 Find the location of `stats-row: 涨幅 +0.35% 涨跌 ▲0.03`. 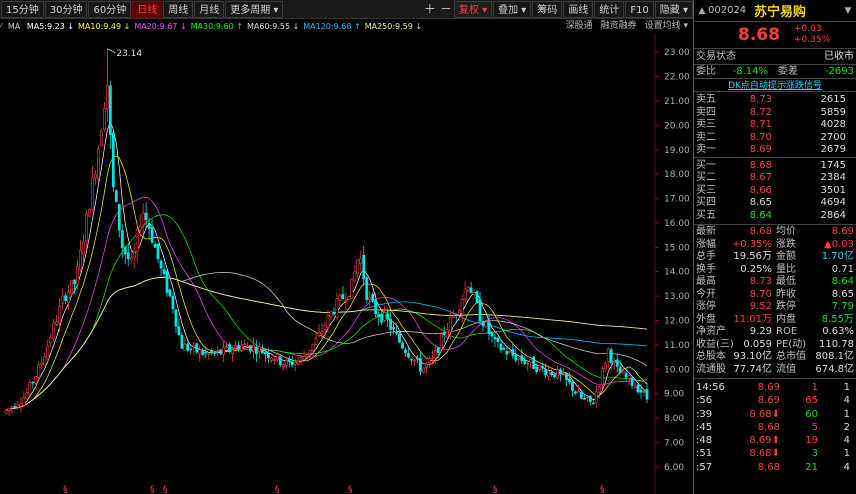

stats-row: 涨幅 +0.35% 涨跌 ▲0.03 is located at coordinates (775, 245).